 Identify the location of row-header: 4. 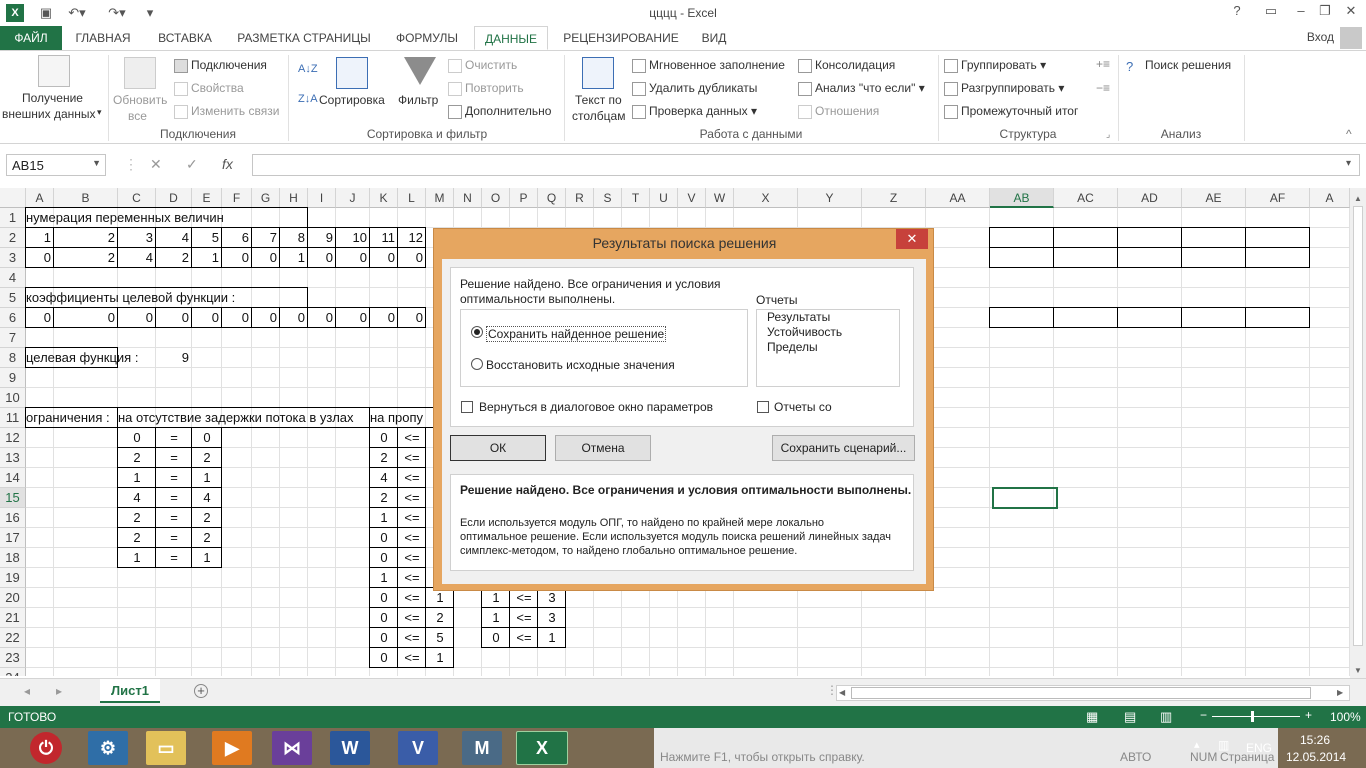
(13, 278).